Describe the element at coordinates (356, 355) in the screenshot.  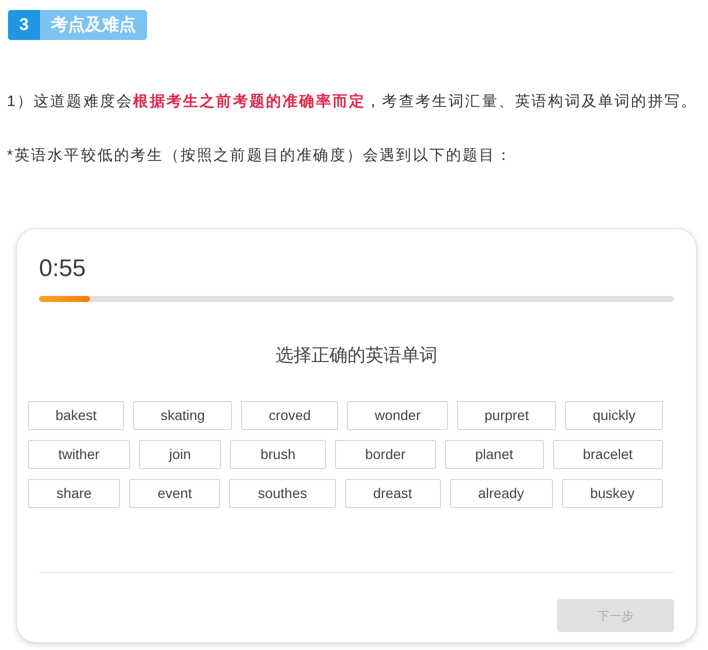
I see `prompt: 选择正确的英语单词` at that location.